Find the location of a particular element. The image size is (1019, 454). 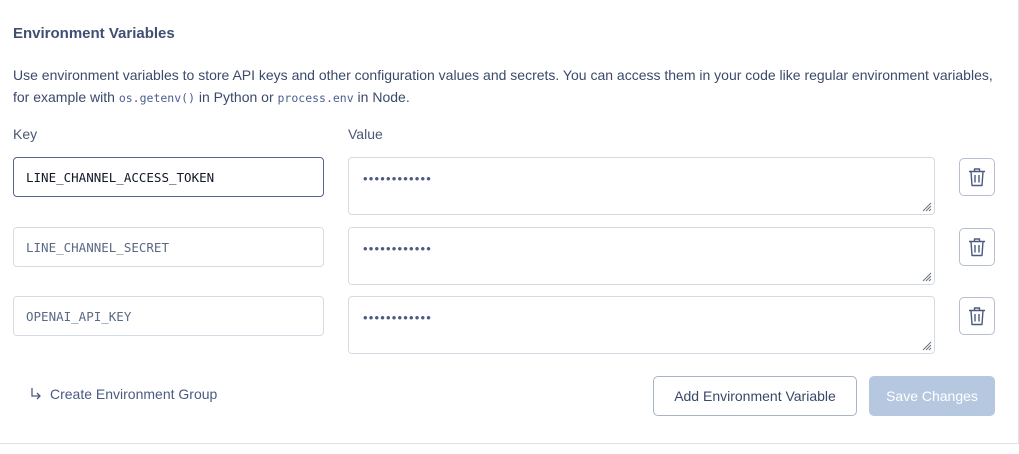

description-text-2: in Python or is located at coordinates (236, 97).